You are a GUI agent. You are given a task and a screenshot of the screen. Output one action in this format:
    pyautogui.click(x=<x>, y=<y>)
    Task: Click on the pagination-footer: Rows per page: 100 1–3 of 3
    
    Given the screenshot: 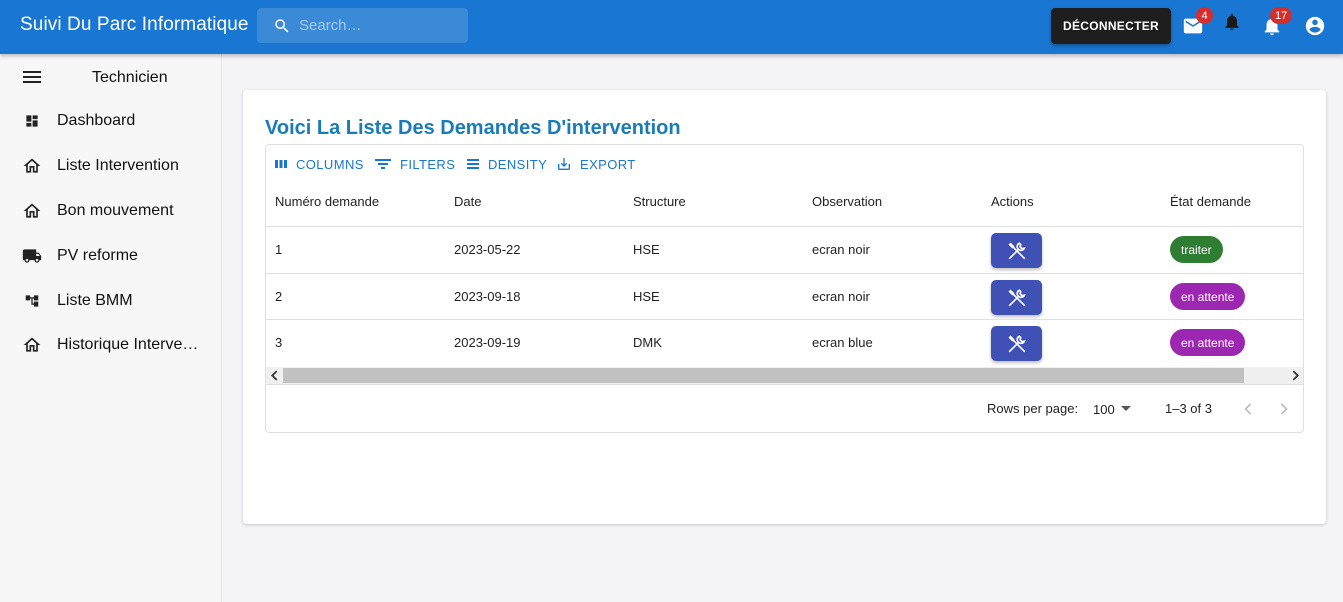 What is the action you would take?
    pyautogui.click(x=784, y=408)
    